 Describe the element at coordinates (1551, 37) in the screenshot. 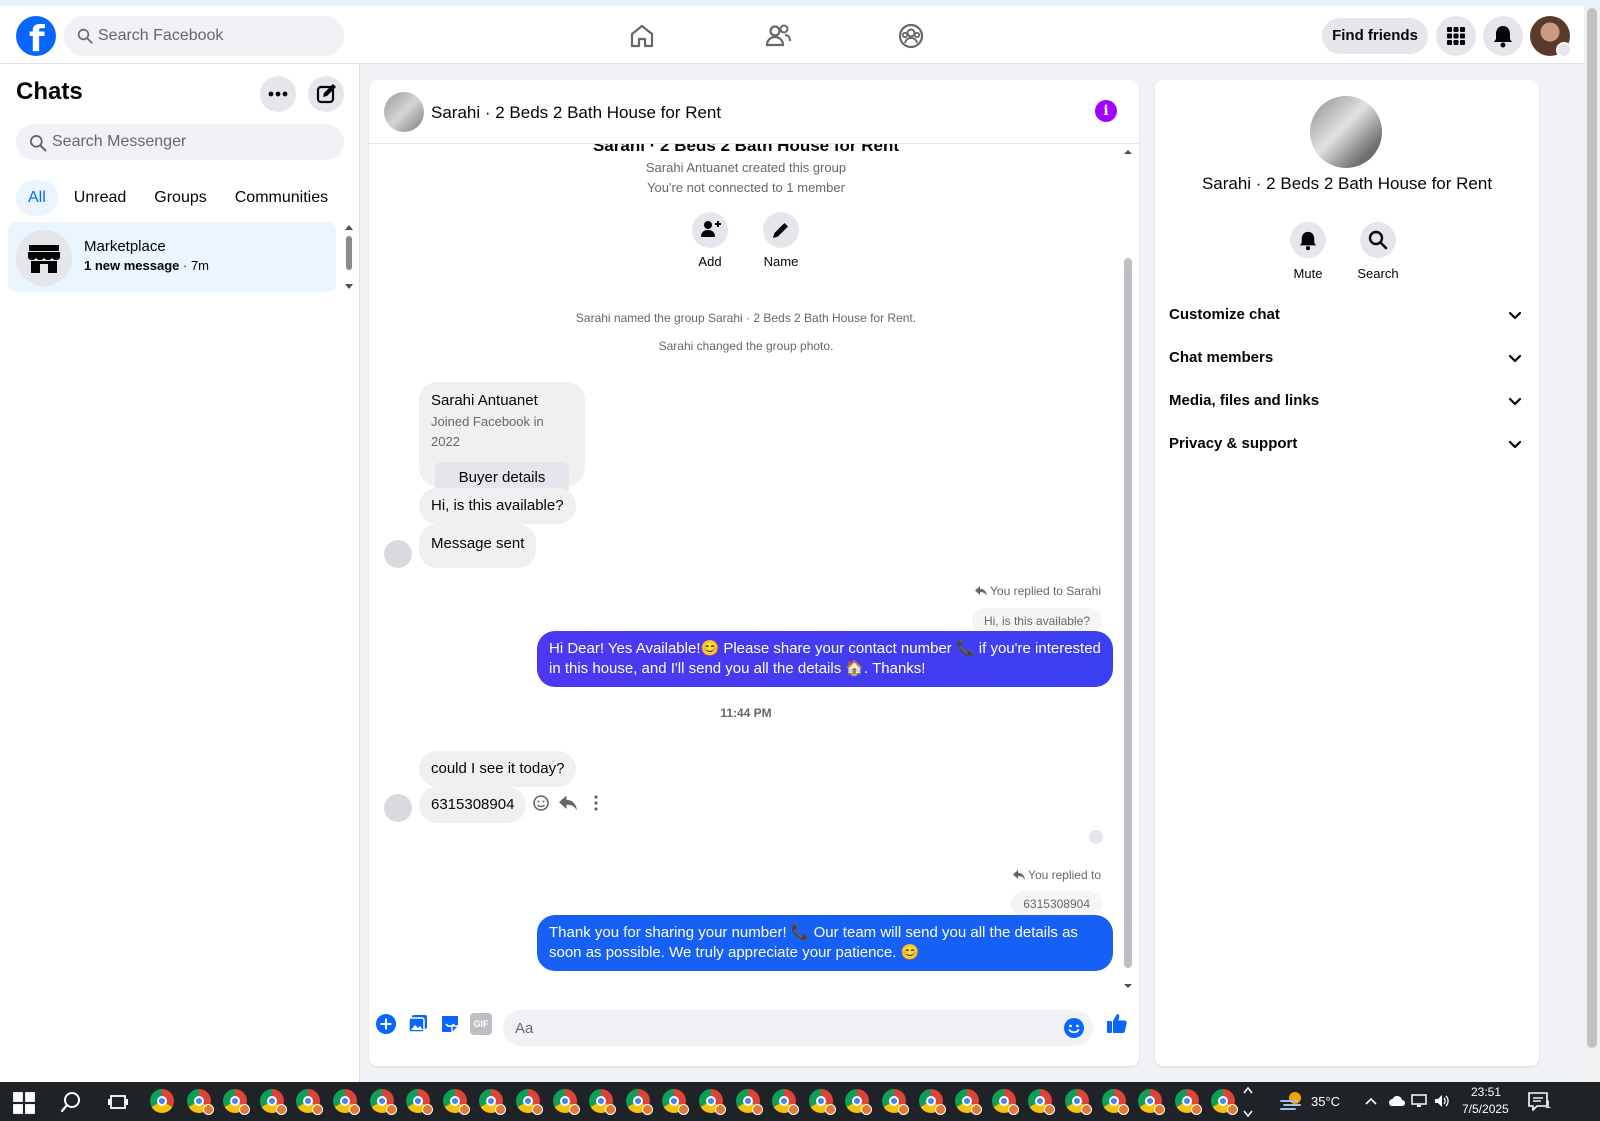

I see `account-avatar` at that location.